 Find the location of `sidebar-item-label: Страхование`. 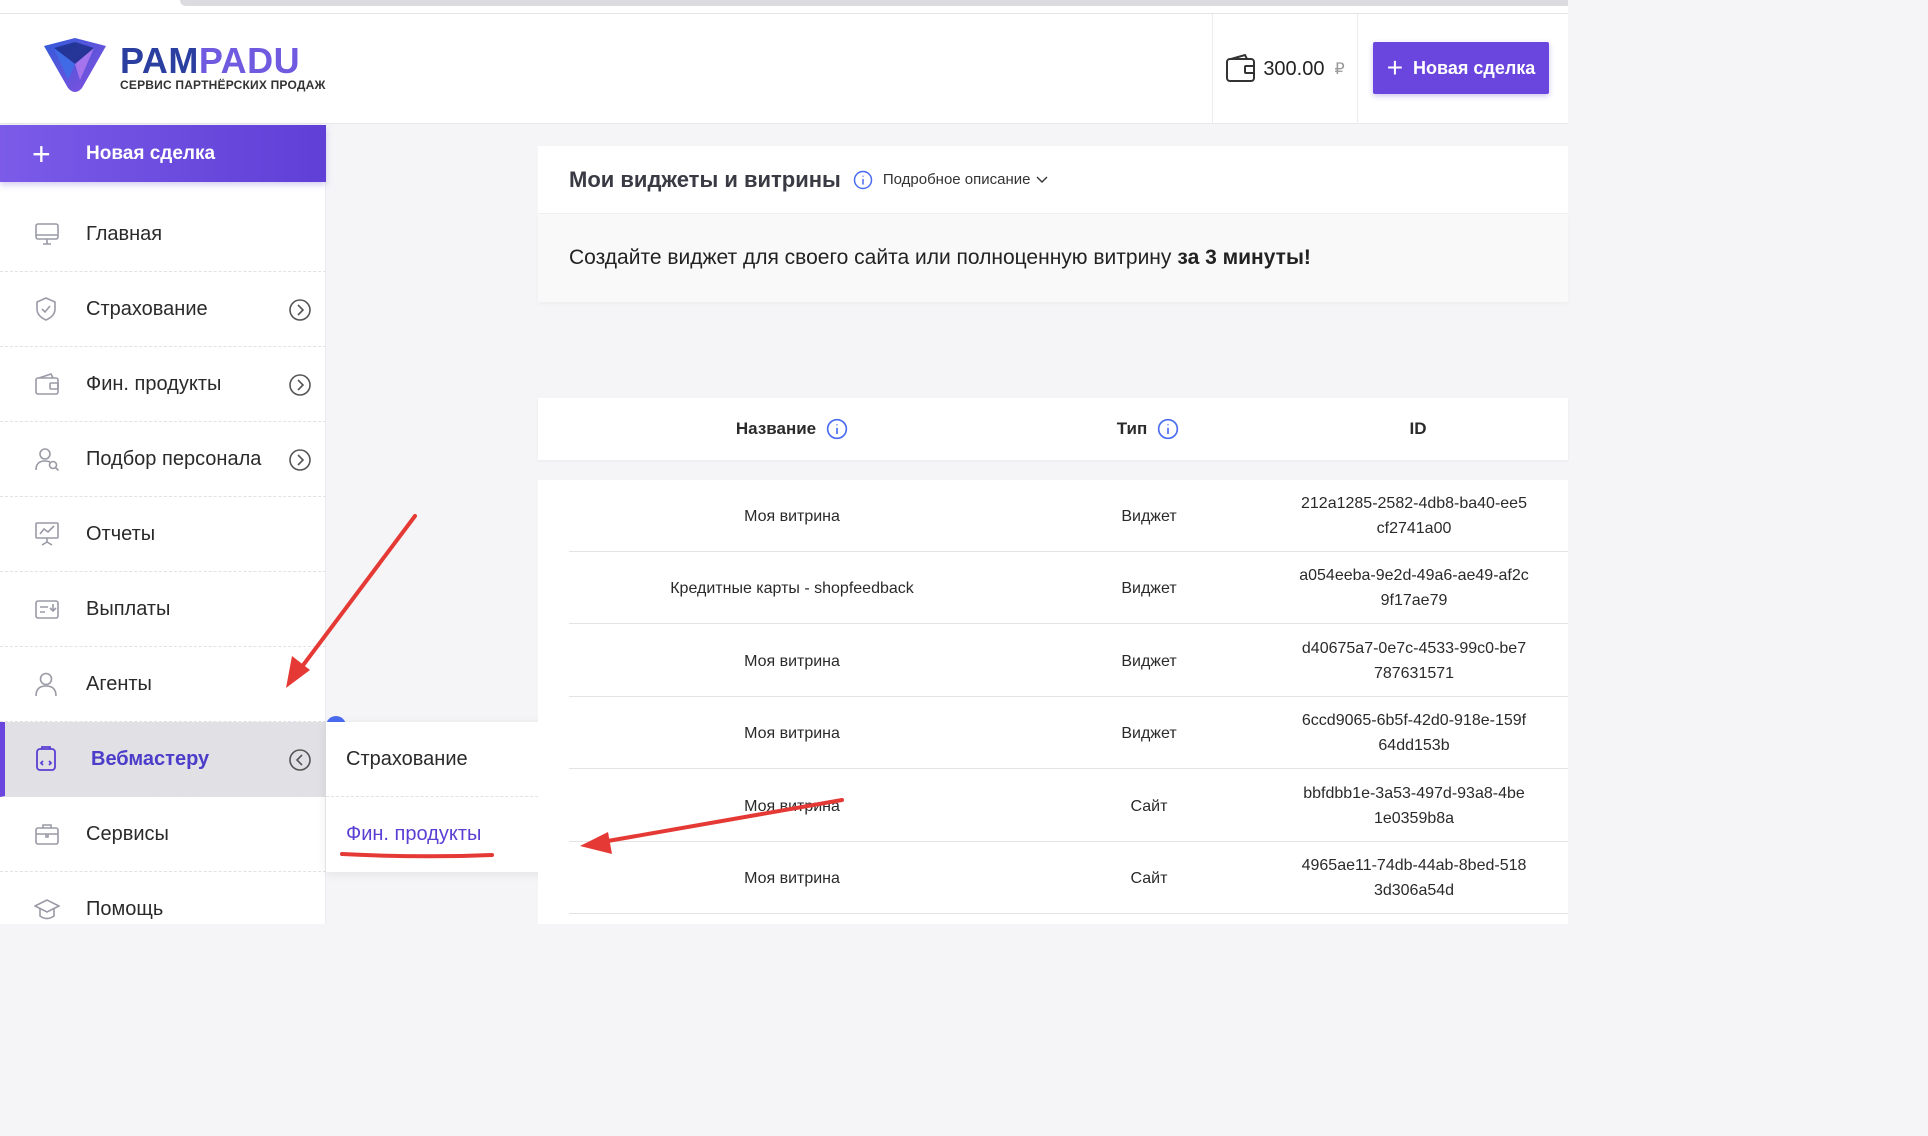

sidebar-item-label: Страхование is located at coordinates (147, 308).